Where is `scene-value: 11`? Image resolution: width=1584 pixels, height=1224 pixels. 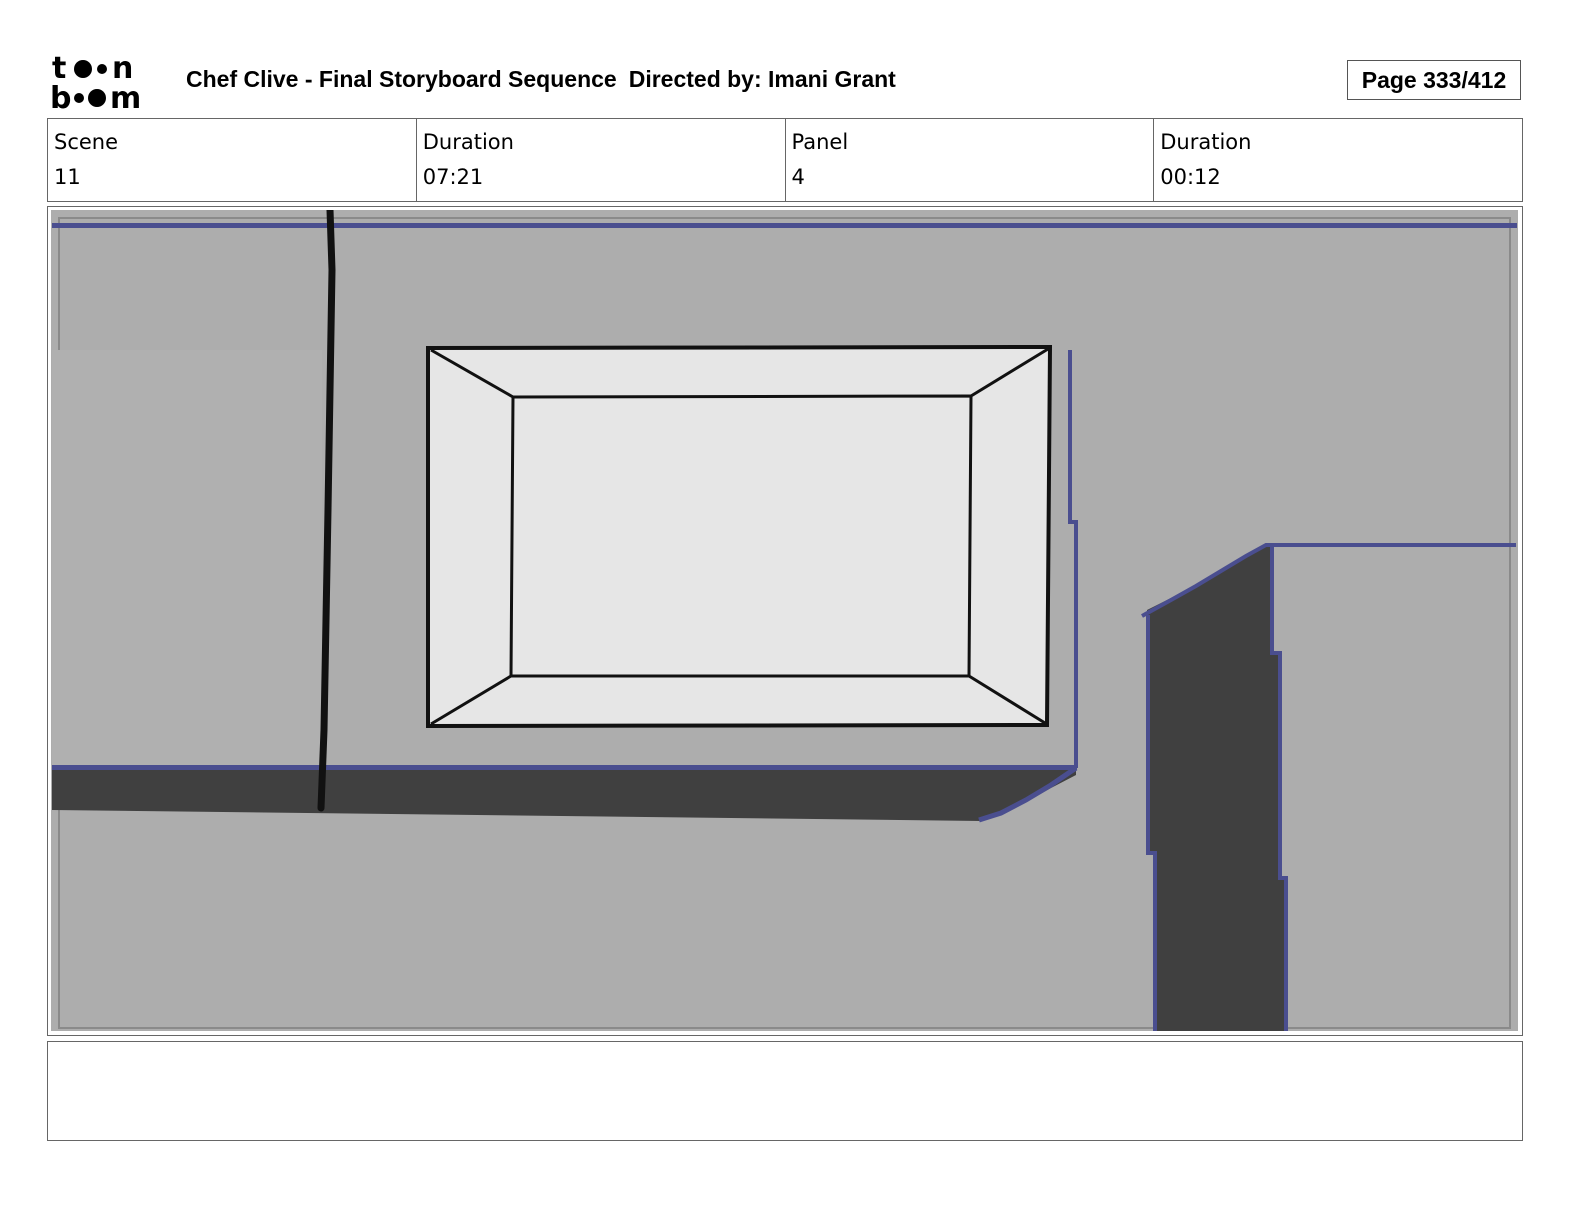
scene-value: 11 is located at coordinates (67, 177).